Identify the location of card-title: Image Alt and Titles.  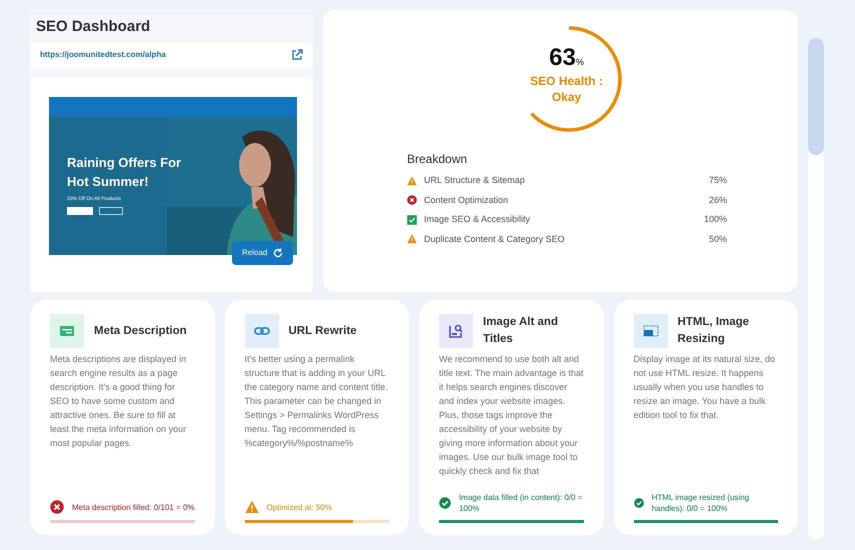
(521, 331).